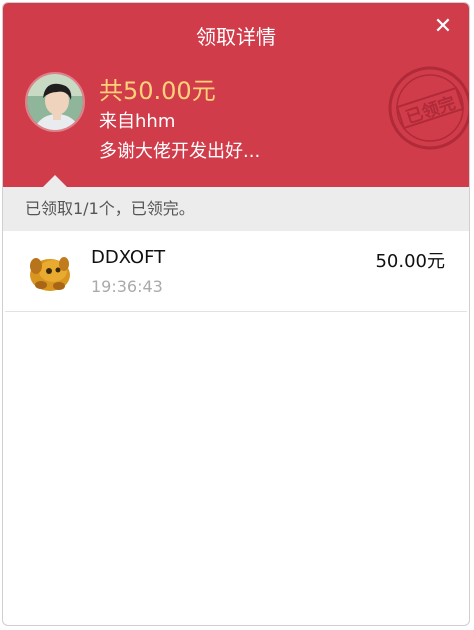 The image size is (474, 630). Describe the element at coordinates (127, 286) in the screenshot. I see `claim-time: 19:36:43` at that location.